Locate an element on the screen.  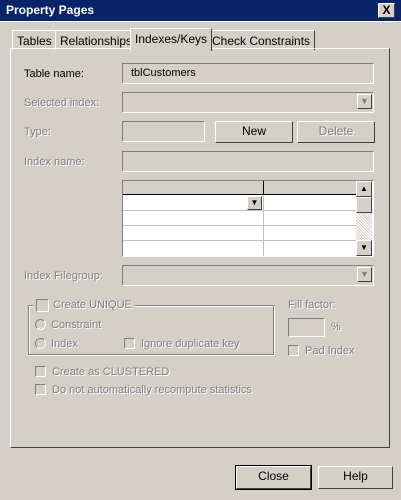
index-filegroup-dropdown: ▼ is located at coordinates (248, 275).